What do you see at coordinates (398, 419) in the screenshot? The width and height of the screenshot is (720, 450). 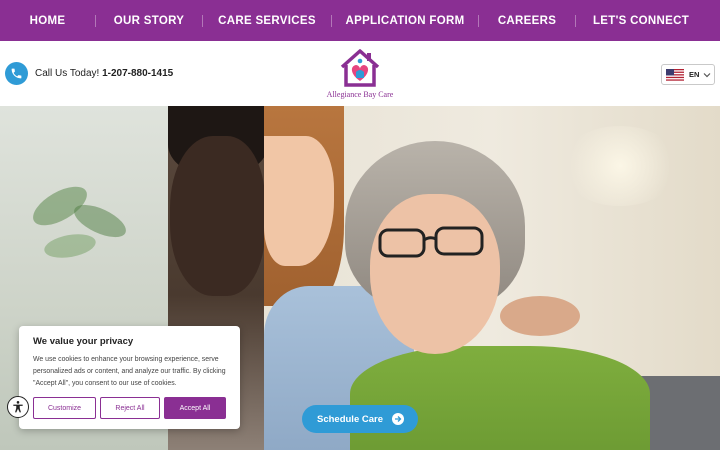 I see `arrow-right-icon` at bounding box center [398, 419].